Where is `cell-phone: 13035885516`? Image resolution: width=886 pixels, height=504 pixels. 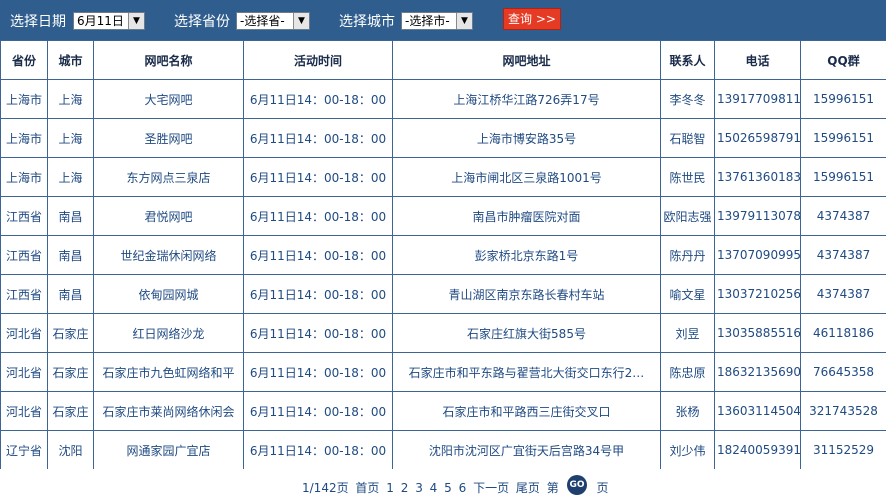 cell-phone: 13035885516 is located at coordinates (757, 333).